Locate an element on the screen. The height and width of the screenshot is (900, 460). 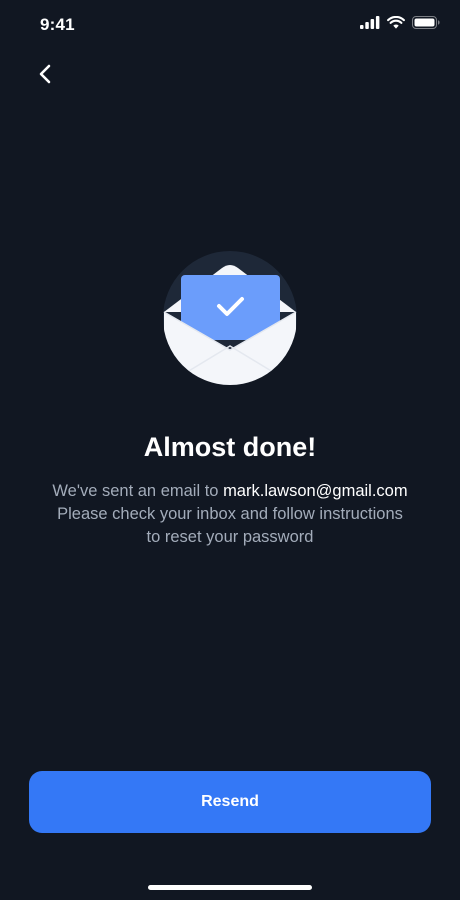
email-illustration is located at coordinates (230, 310).